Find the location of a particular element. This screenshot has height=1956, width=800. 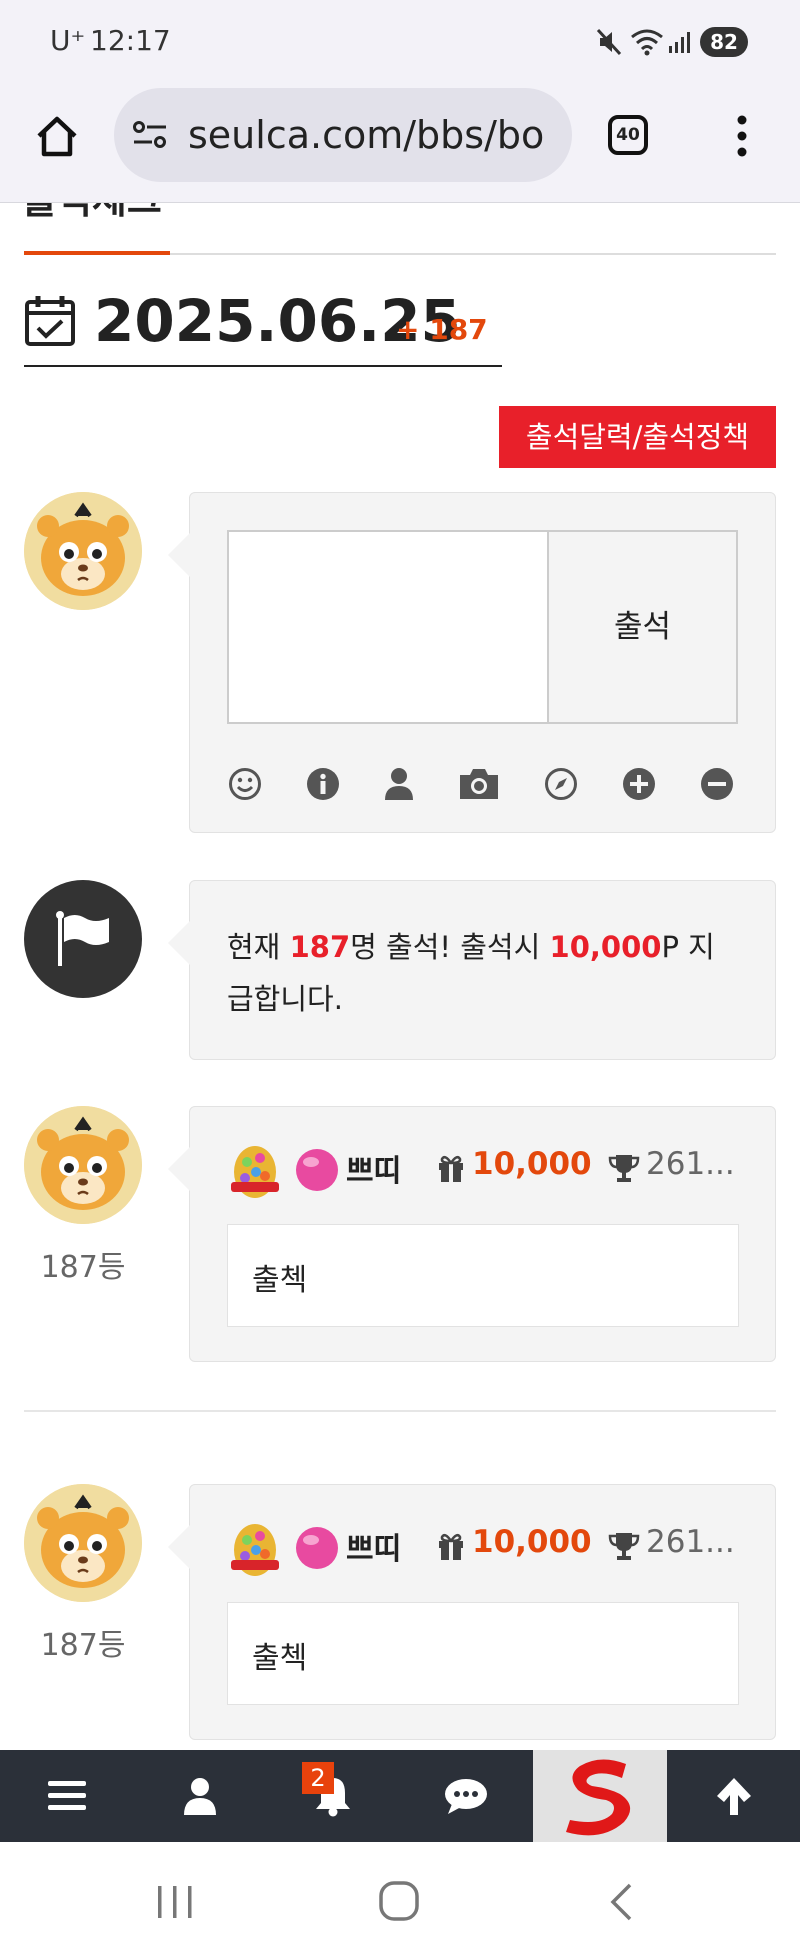

recent-apps-icon is located at coordinates (175, 1902).